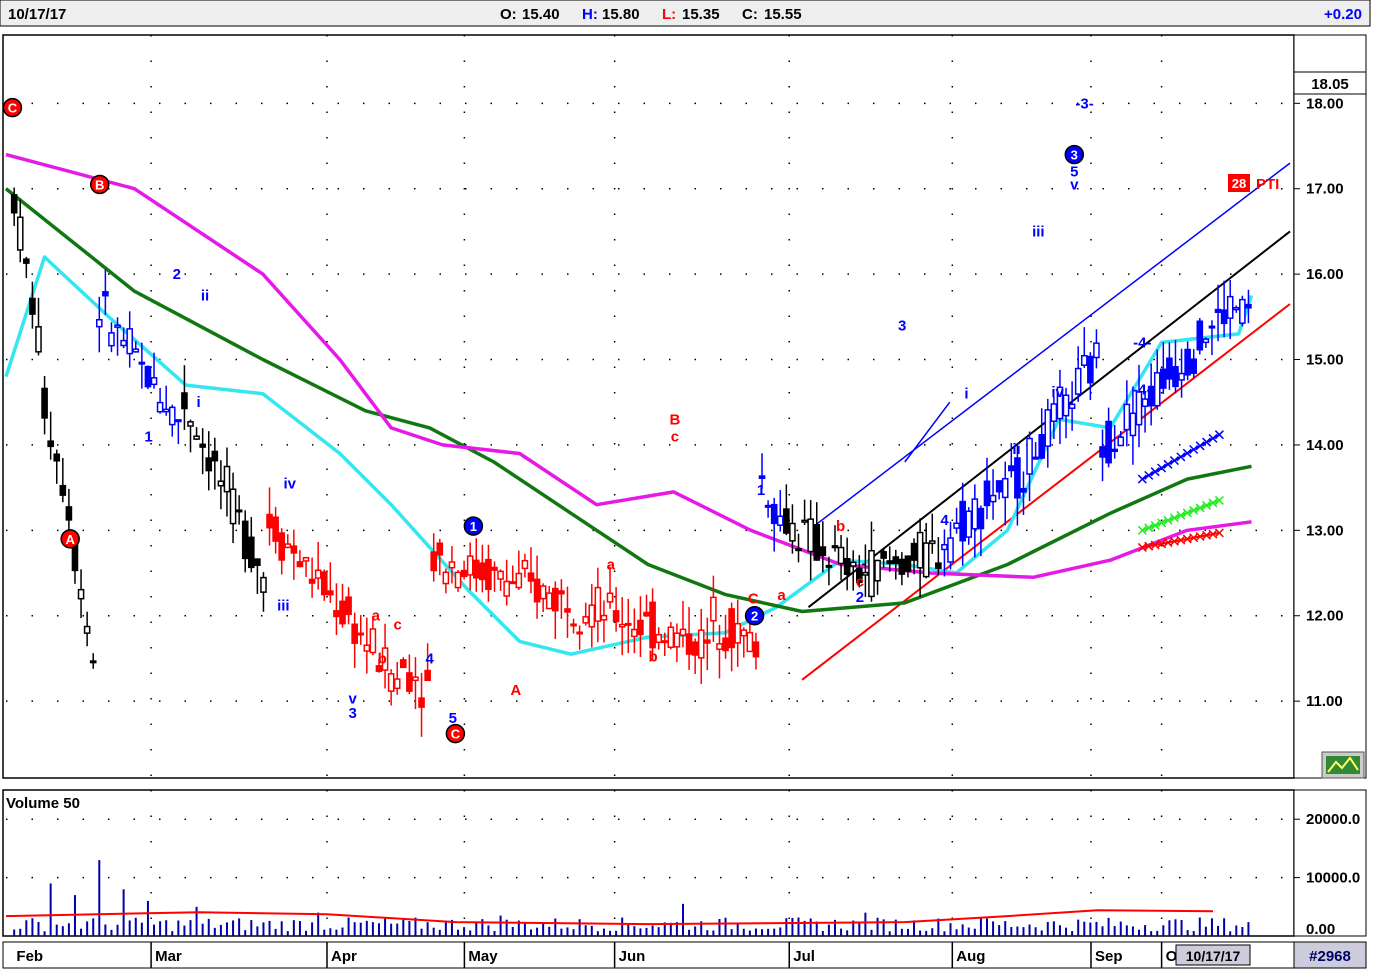  I want to click on wave-label: c, so click(675, 436).